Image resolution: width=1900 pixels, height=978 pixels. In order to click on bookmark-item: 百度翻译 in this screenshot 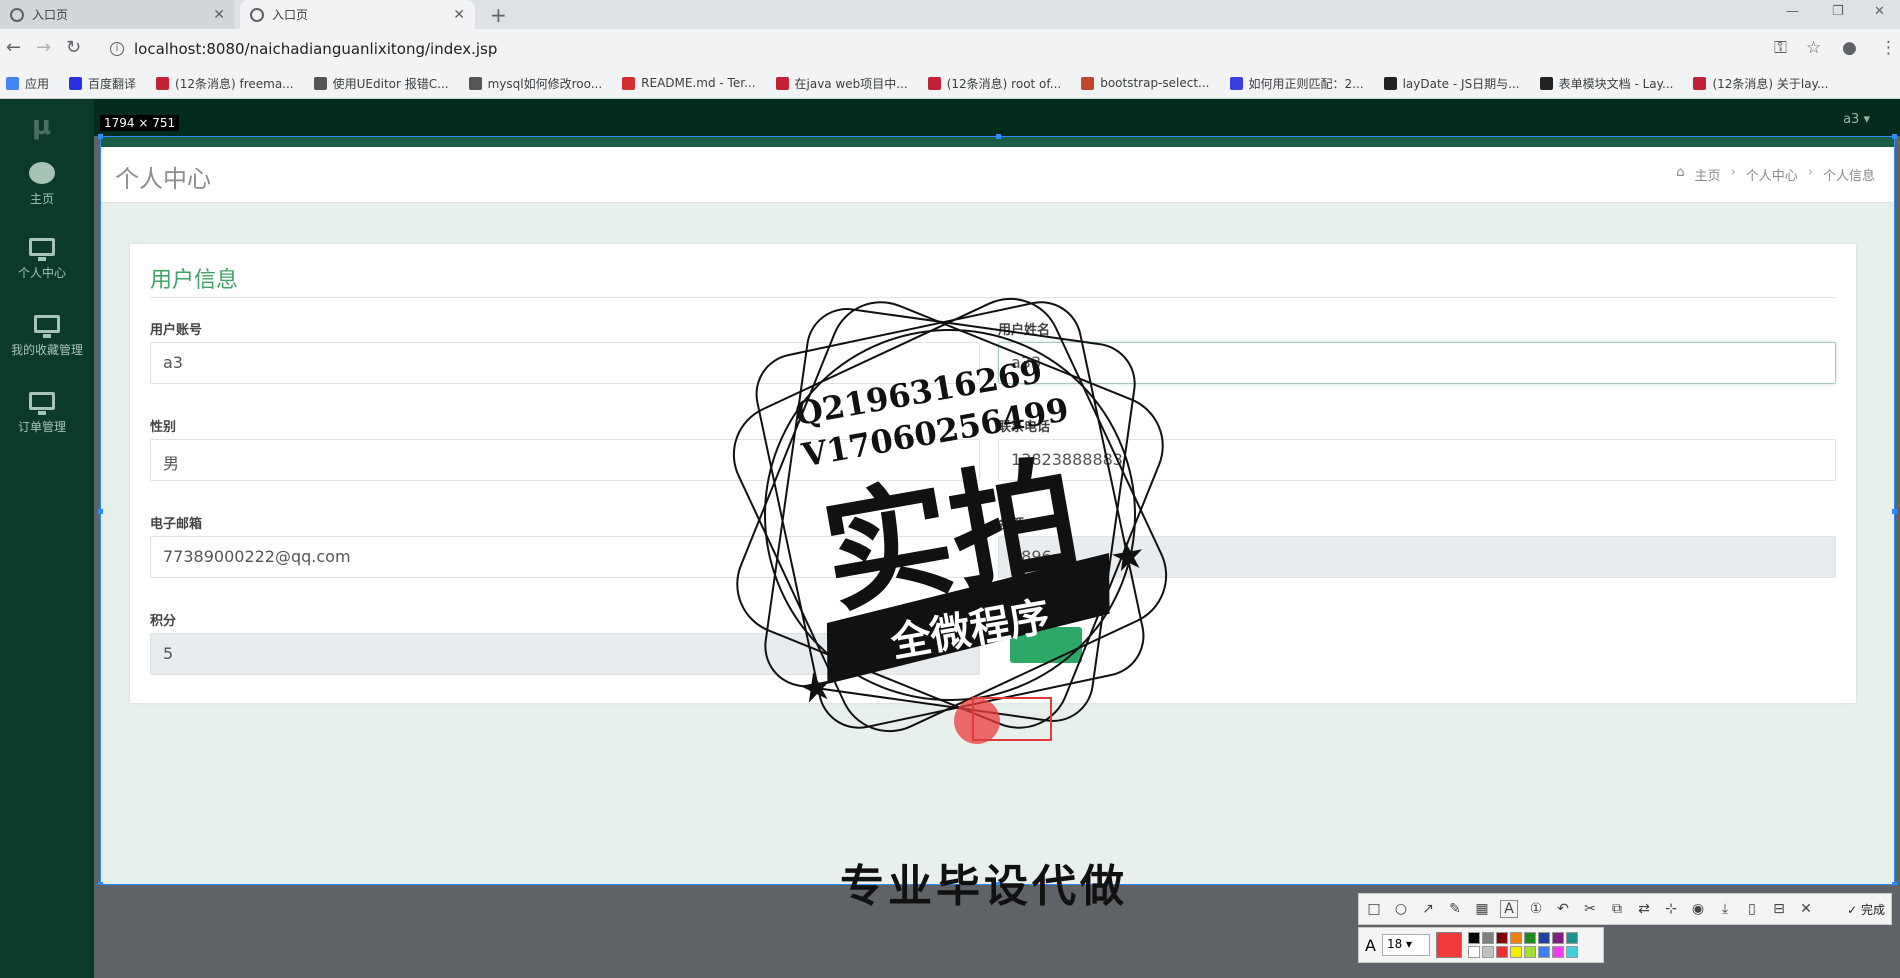, I will do `click(102, 83)`.